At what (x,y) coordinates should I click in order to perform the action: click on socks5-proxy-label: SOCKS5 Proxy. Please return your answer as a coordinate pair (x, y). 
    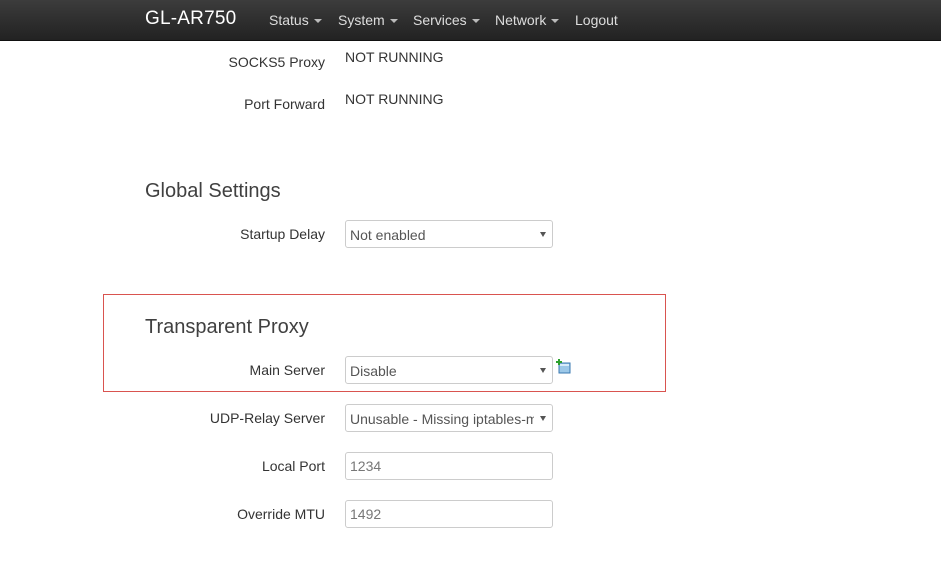
    Looking at the image, I should click on (276, 62).